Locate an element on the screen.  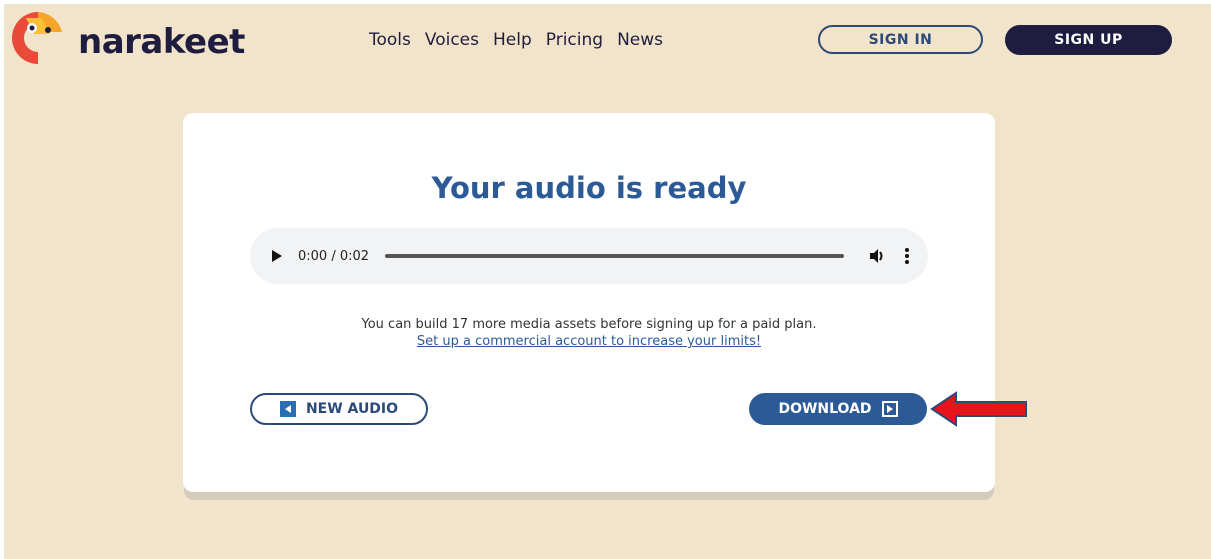
nav-item-help: Help is located at coordinates (512, 40).